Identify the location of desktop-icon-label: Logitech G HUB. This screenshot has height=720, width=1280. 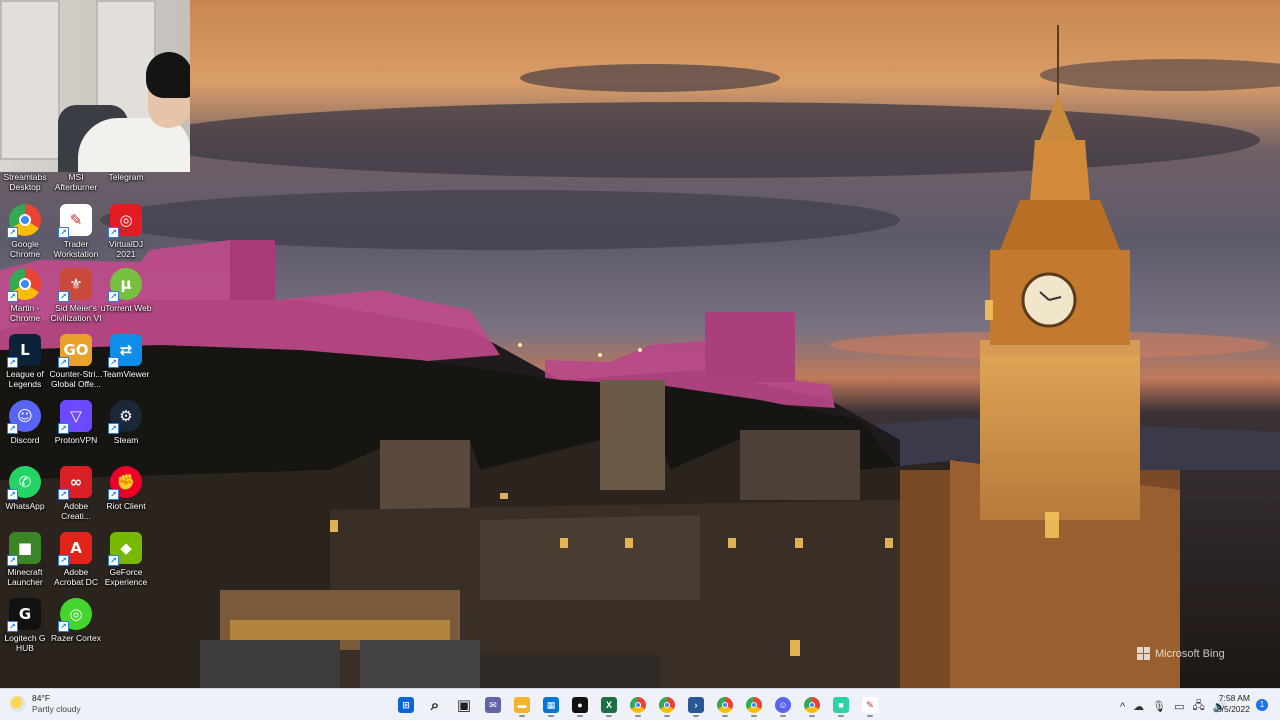
(25, 643).